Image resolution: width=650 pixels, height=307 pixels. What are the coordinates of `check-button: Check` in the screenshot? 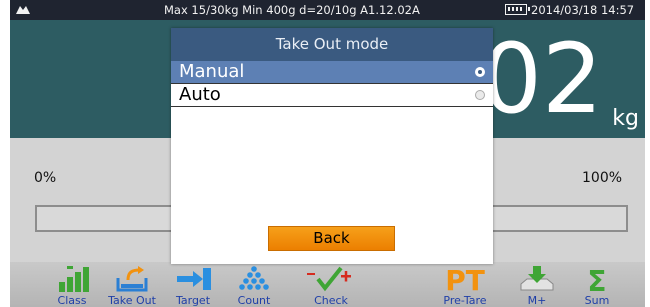 It's located at (331, 284).